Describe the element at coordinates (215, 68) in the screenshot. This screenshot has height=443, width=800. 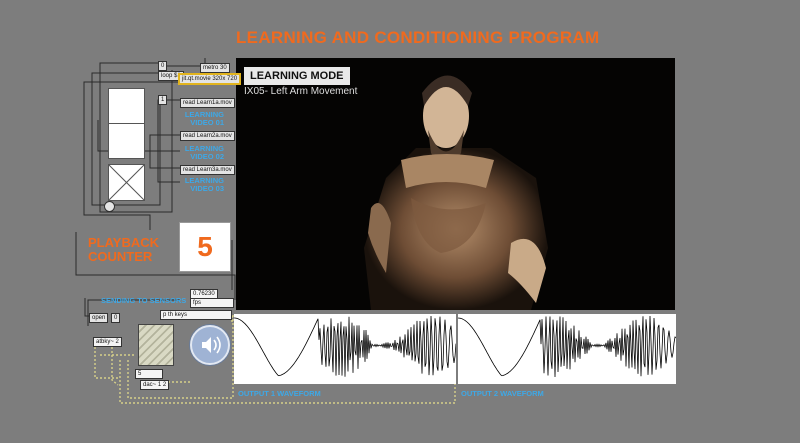
I see `msg-metro: metro 30` at that location.